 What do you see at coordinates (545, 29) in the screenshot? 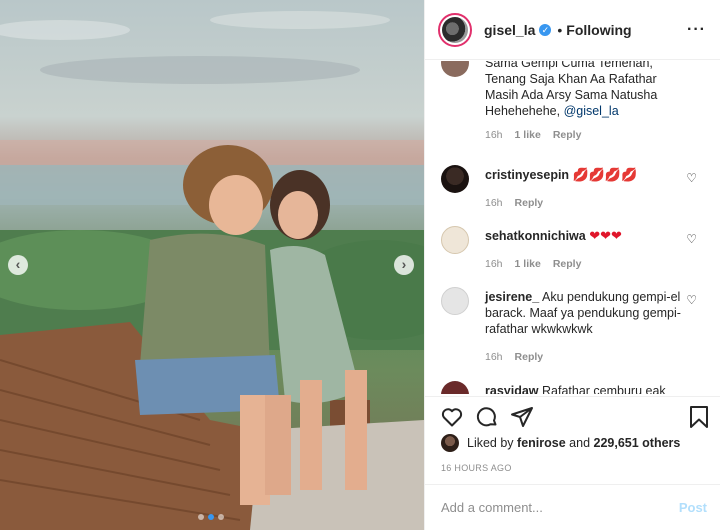
I see `verified-badge-icon: ✓` at bounding box center [545, 29].